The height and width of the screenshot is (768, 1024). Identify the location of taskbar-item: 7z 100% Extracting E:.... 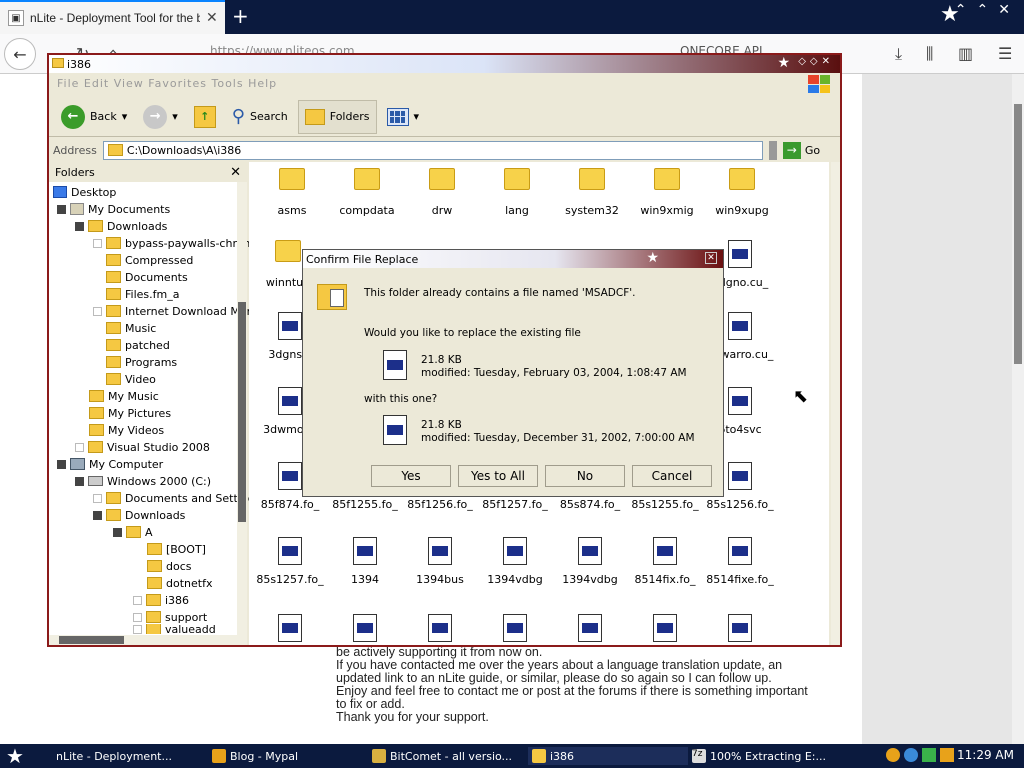
(783, 756).